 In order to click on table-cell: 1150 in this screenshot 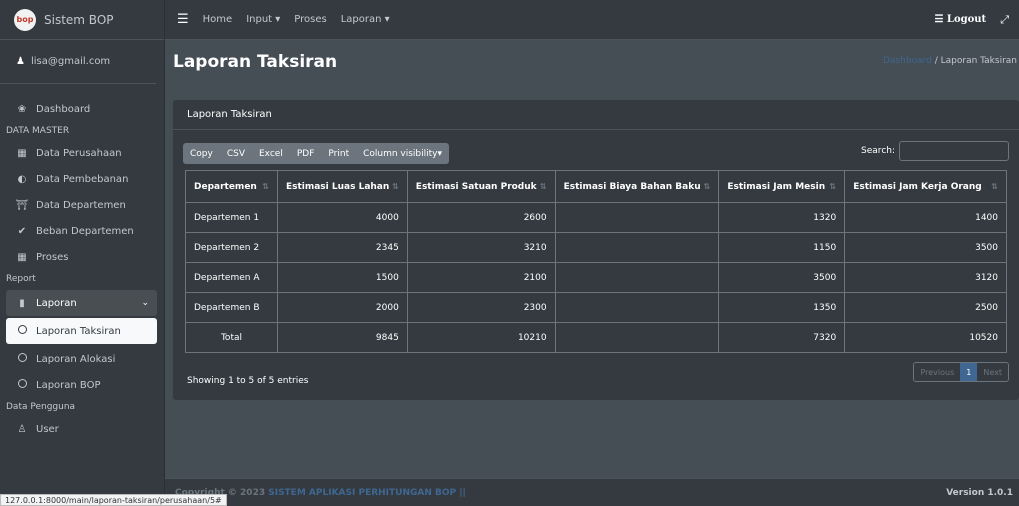, I will do `click(782, 247)`.